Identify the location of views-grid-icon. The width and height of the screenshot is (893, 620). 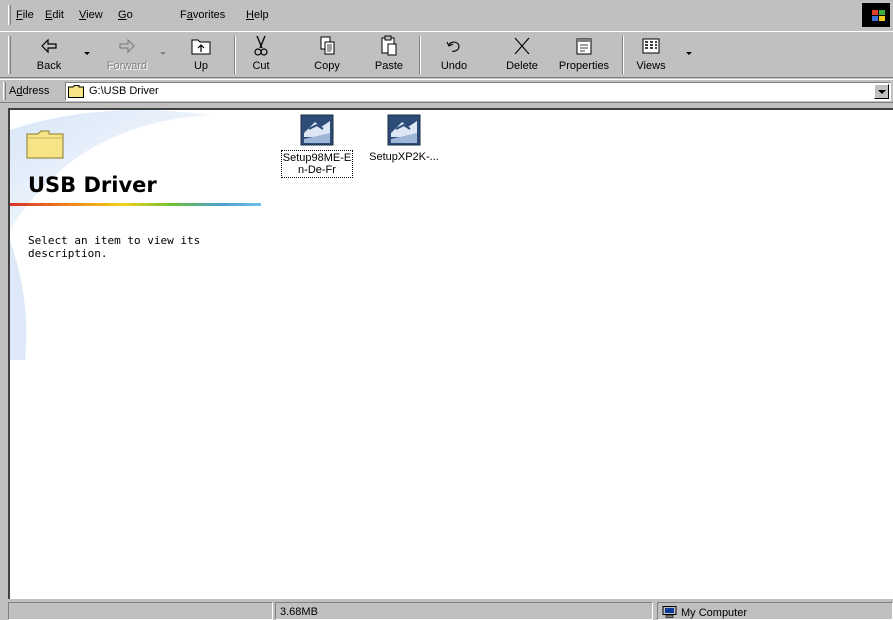
(651, 46).